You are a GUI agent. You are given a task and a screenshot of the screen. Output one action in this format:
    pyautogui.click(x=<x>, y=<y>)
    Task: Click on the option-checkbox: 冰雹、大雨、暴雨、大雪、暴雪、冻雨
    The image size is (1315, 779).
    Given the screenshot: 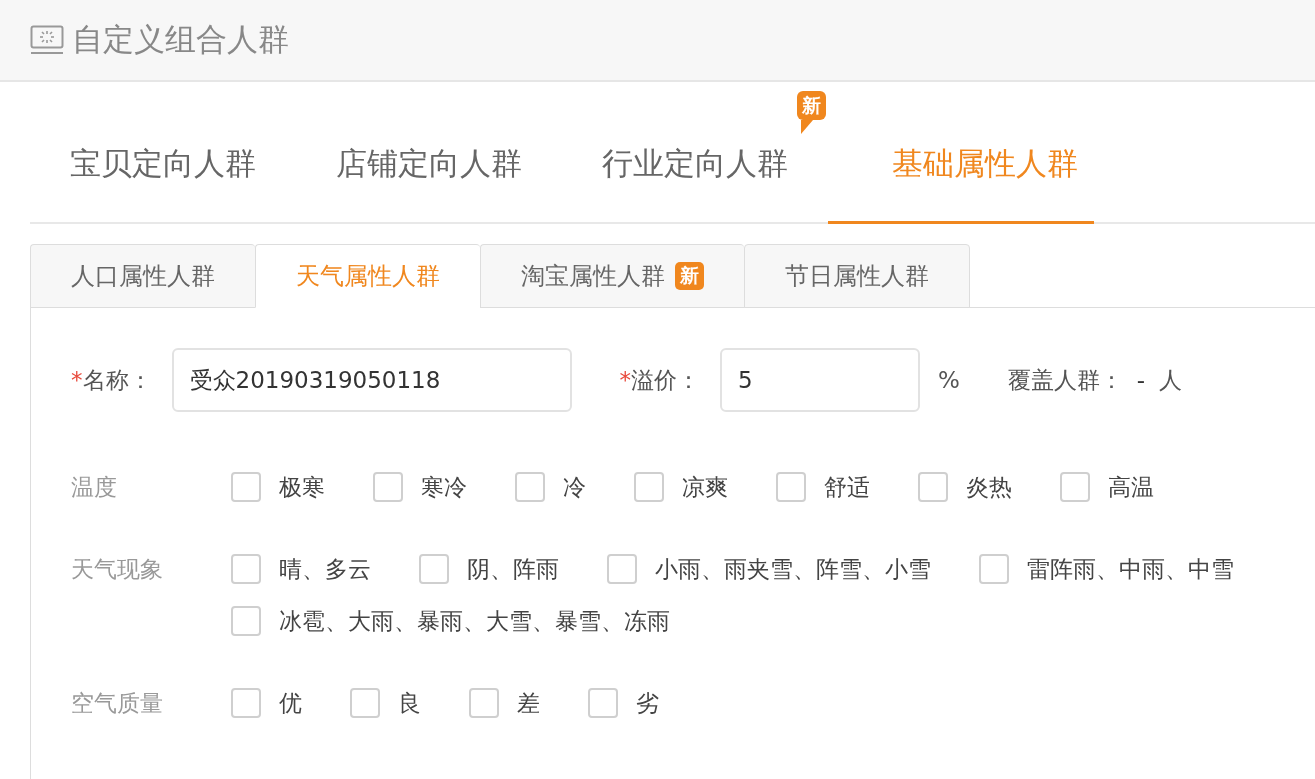 What is the action you would take?
    pyautogui.click(x=450, y=621)
    